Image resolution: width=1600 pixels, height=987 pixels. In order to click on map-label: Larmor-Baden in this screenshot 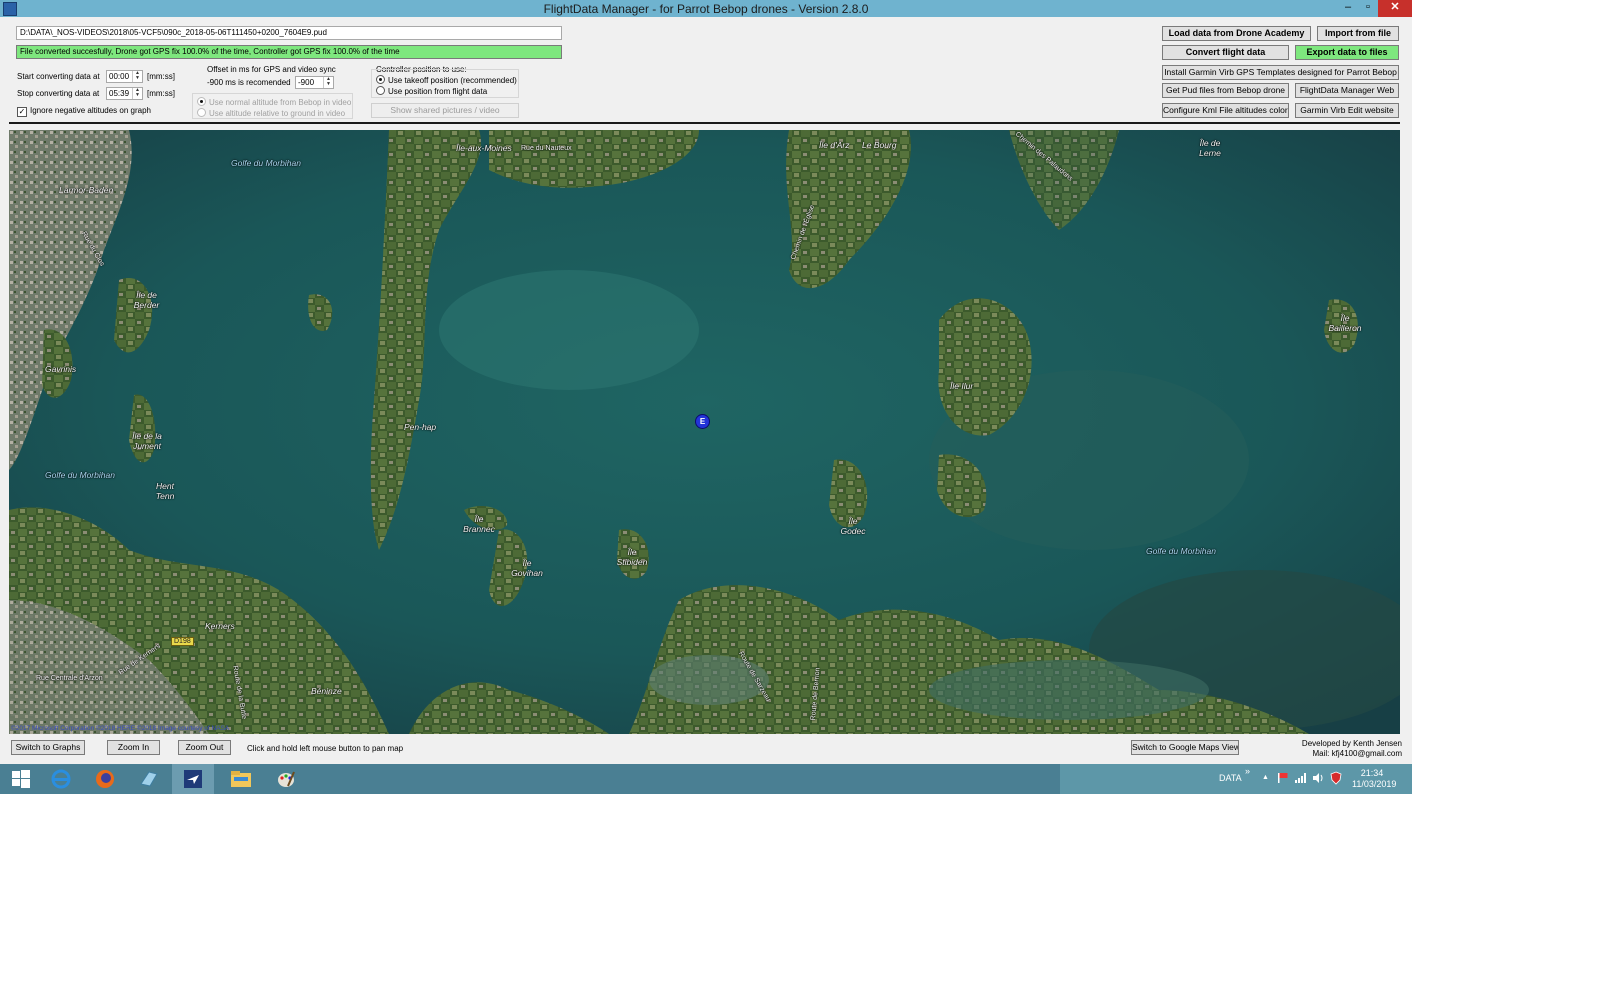, I will do `click(86, 190)`.